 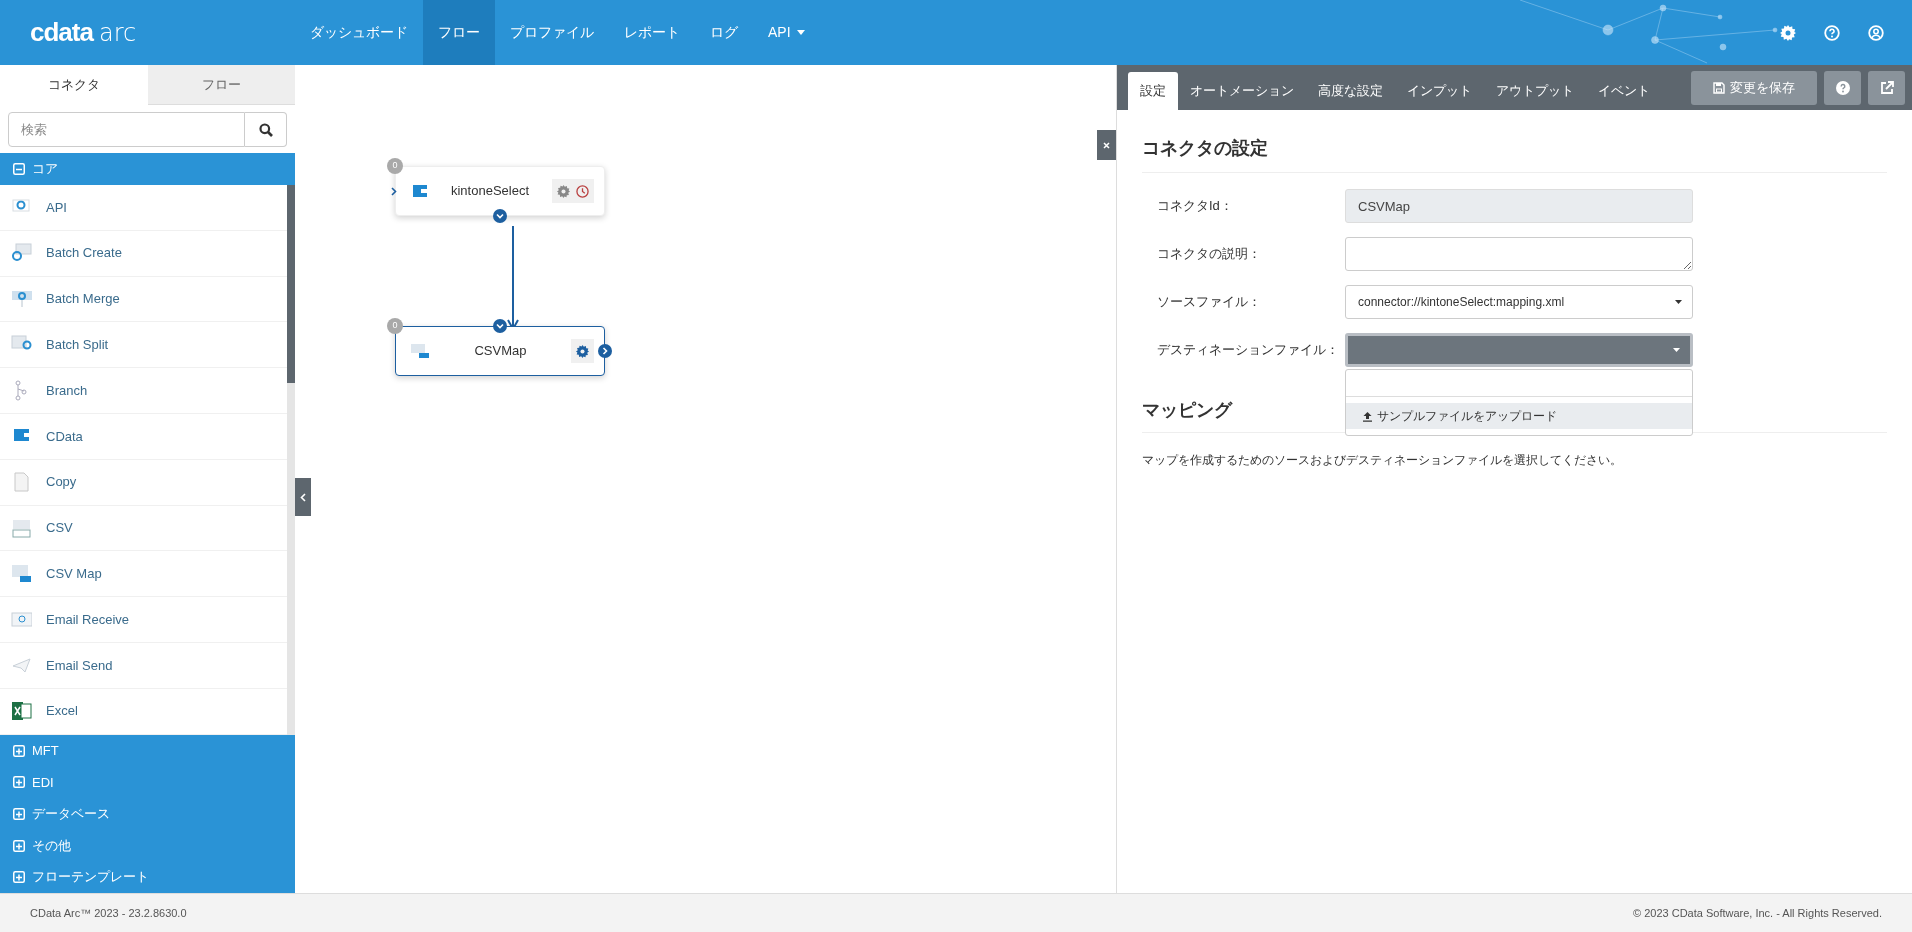 What do you see at coordinates (359, 32) in the screenshot?
I see `nav-link: ダッシュボード` at bounding box center [359, 32].